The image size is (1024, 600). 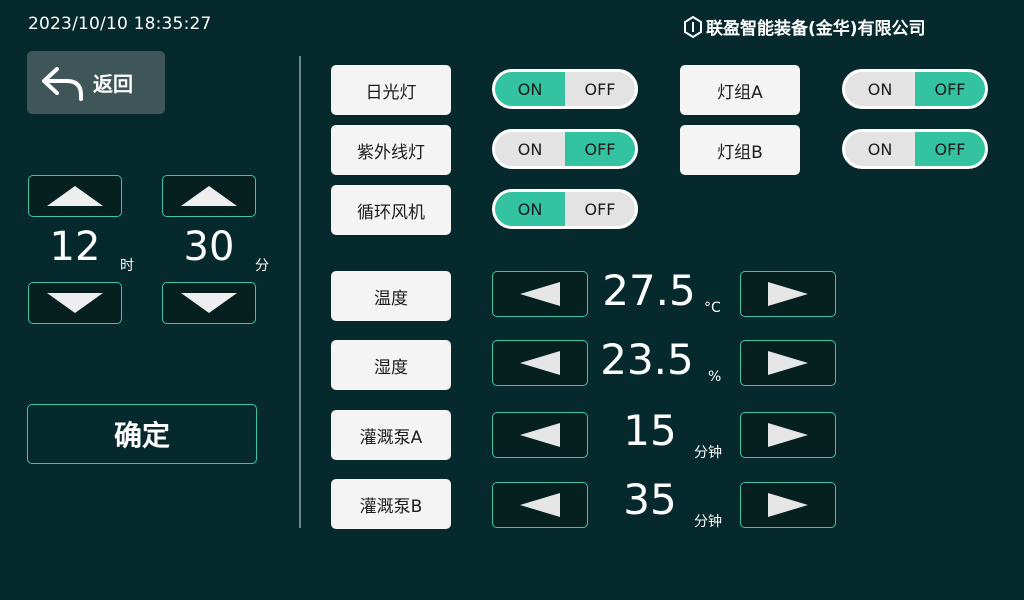 I want to click on hour-up-button, so click(x=75, y=196).